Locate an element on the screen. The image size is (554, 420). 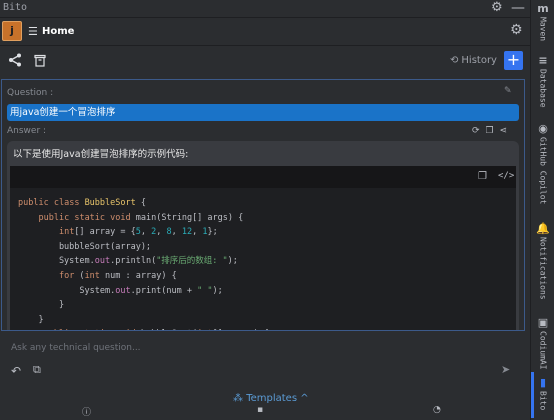
sidebar-item-bito: ▮ Bito is located at coordinates (542, 393).